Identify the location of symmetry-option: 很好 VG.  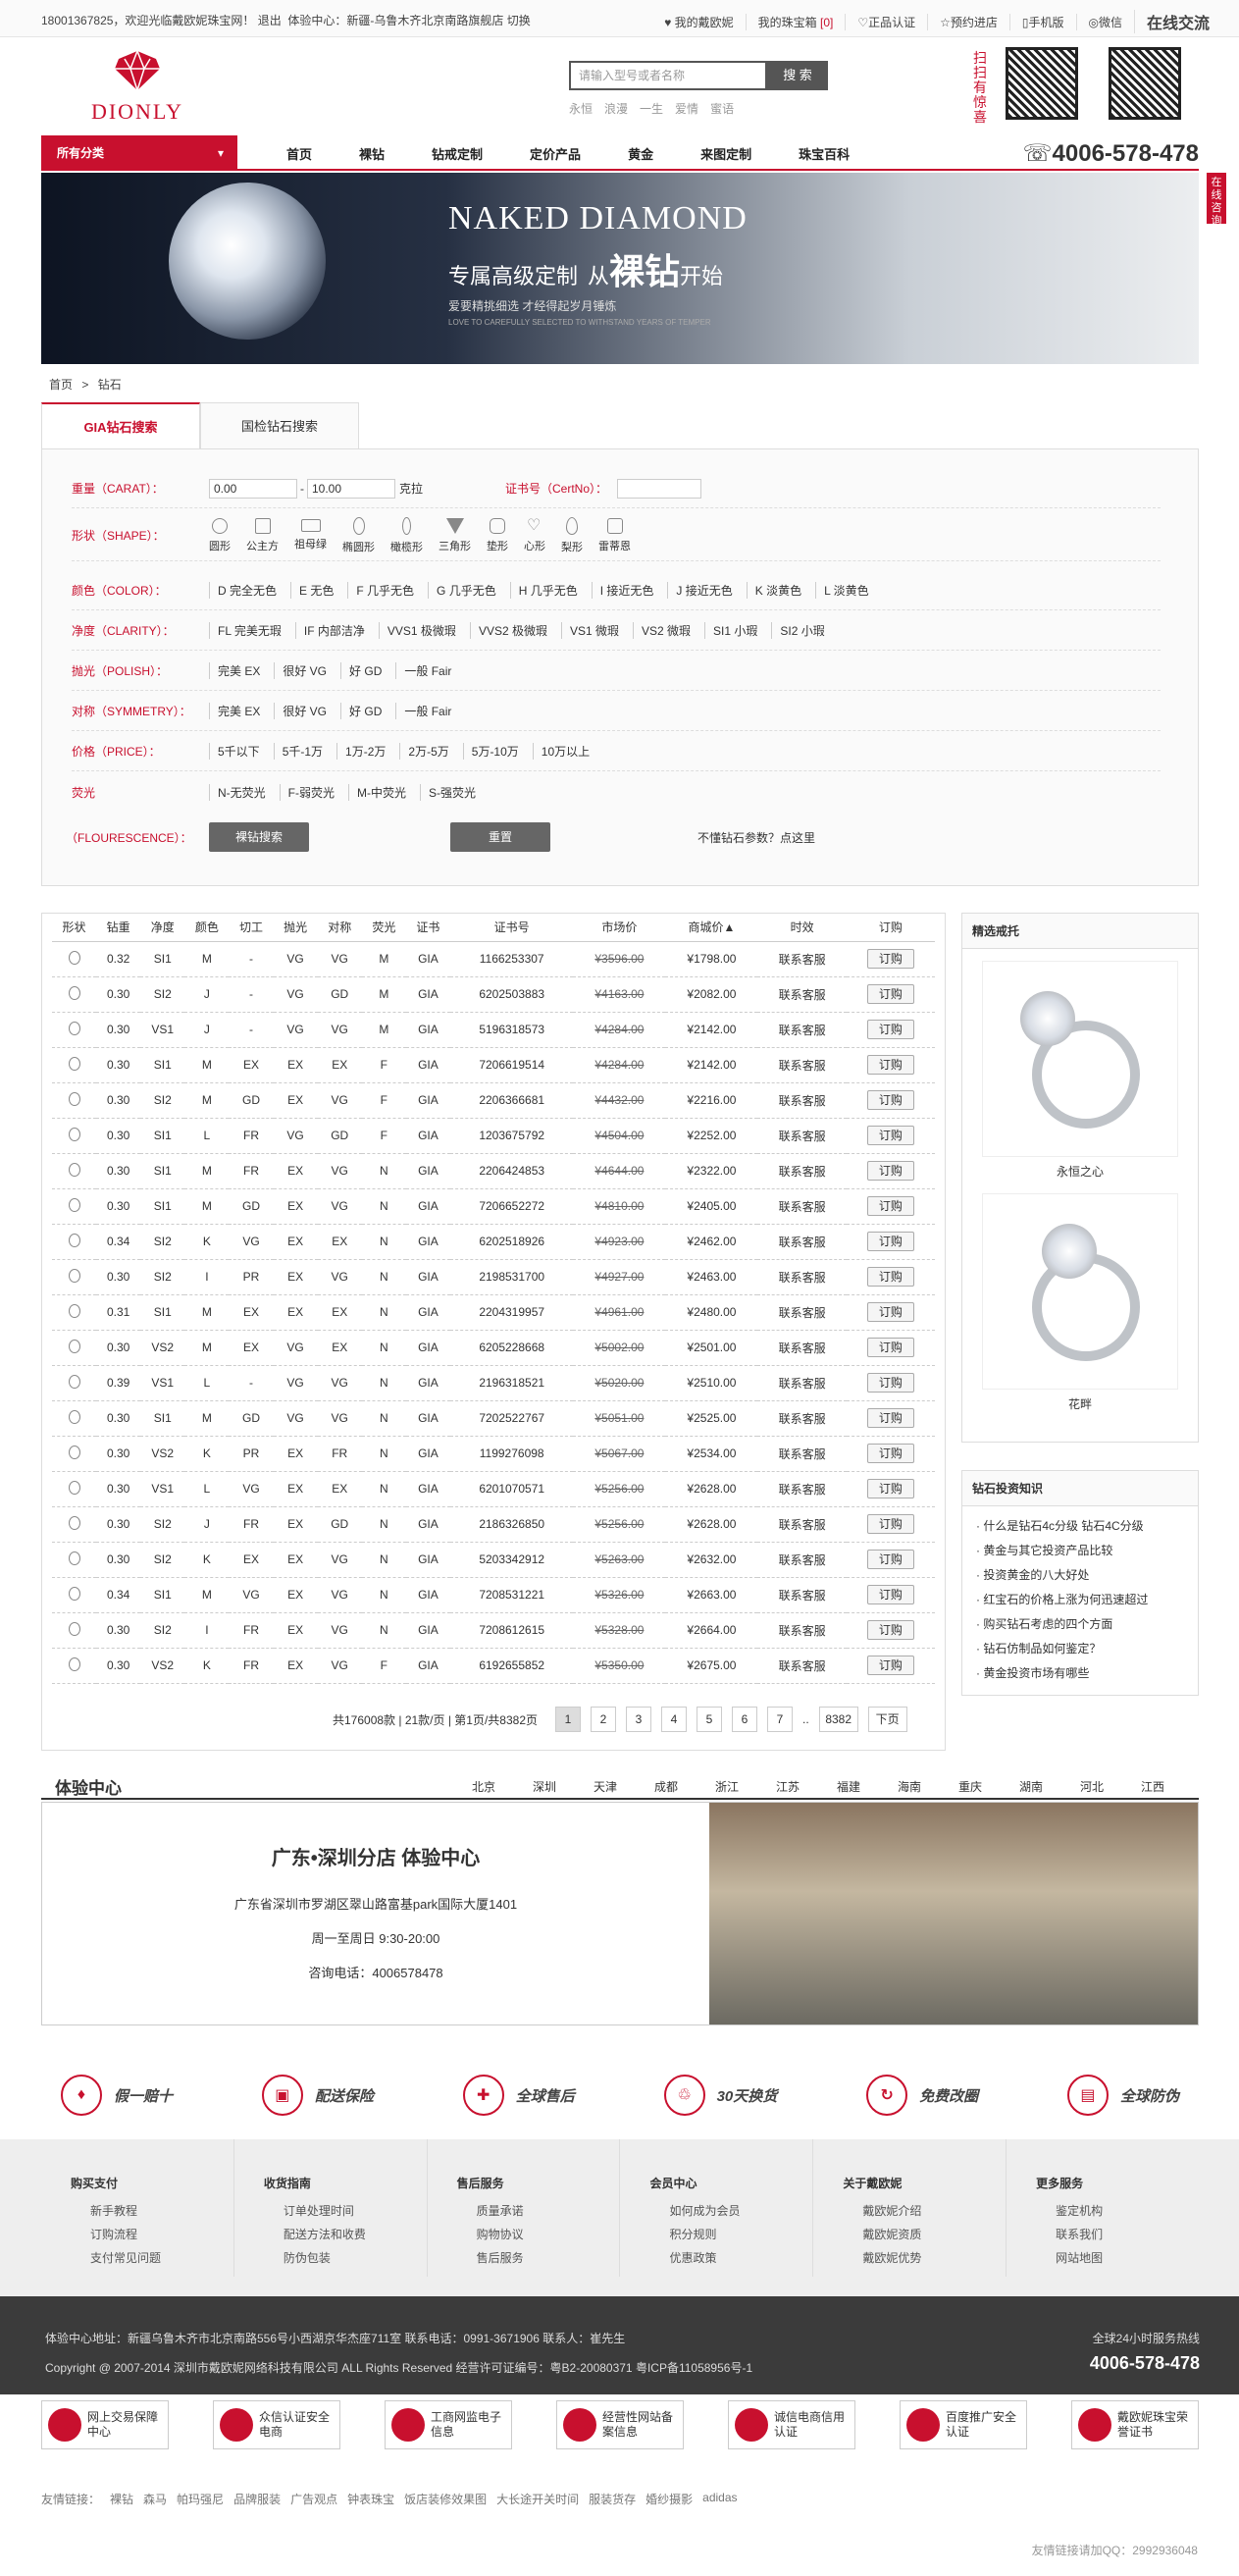
(300, 711).